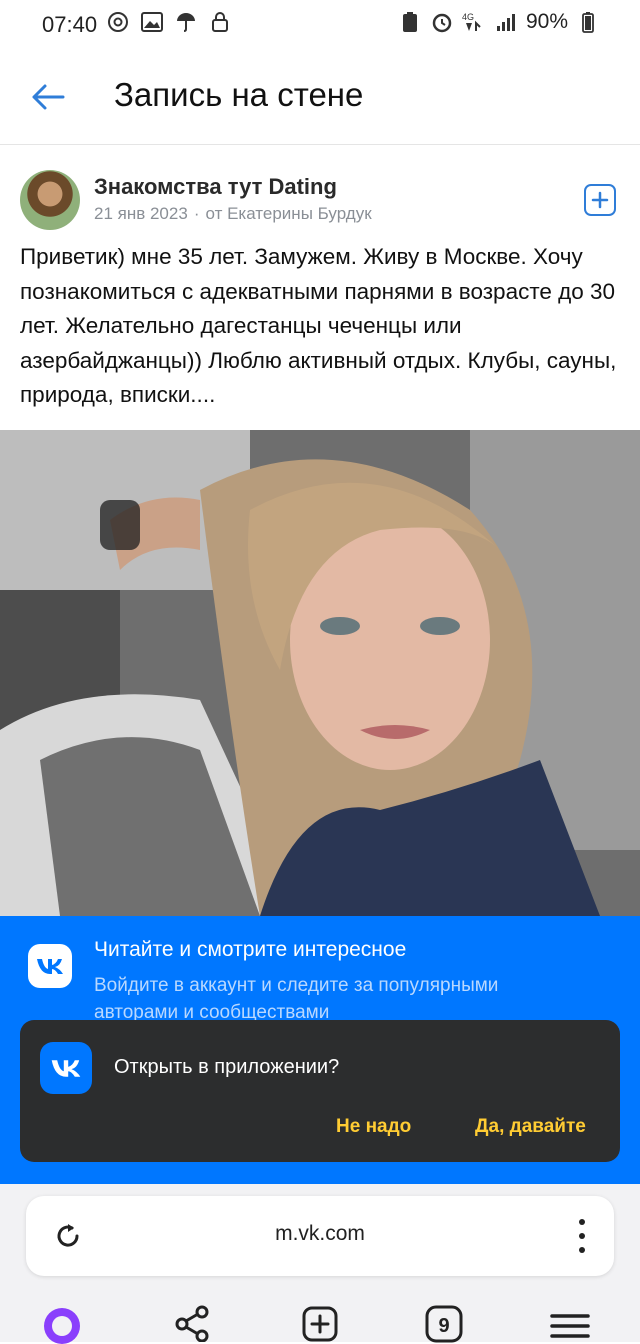 The width and height of the screenshot is (640, 1344). What do you see at coordinates (169, 22) in the screenshot?
I see `status-left-icons` at bounding box center [169, 22].